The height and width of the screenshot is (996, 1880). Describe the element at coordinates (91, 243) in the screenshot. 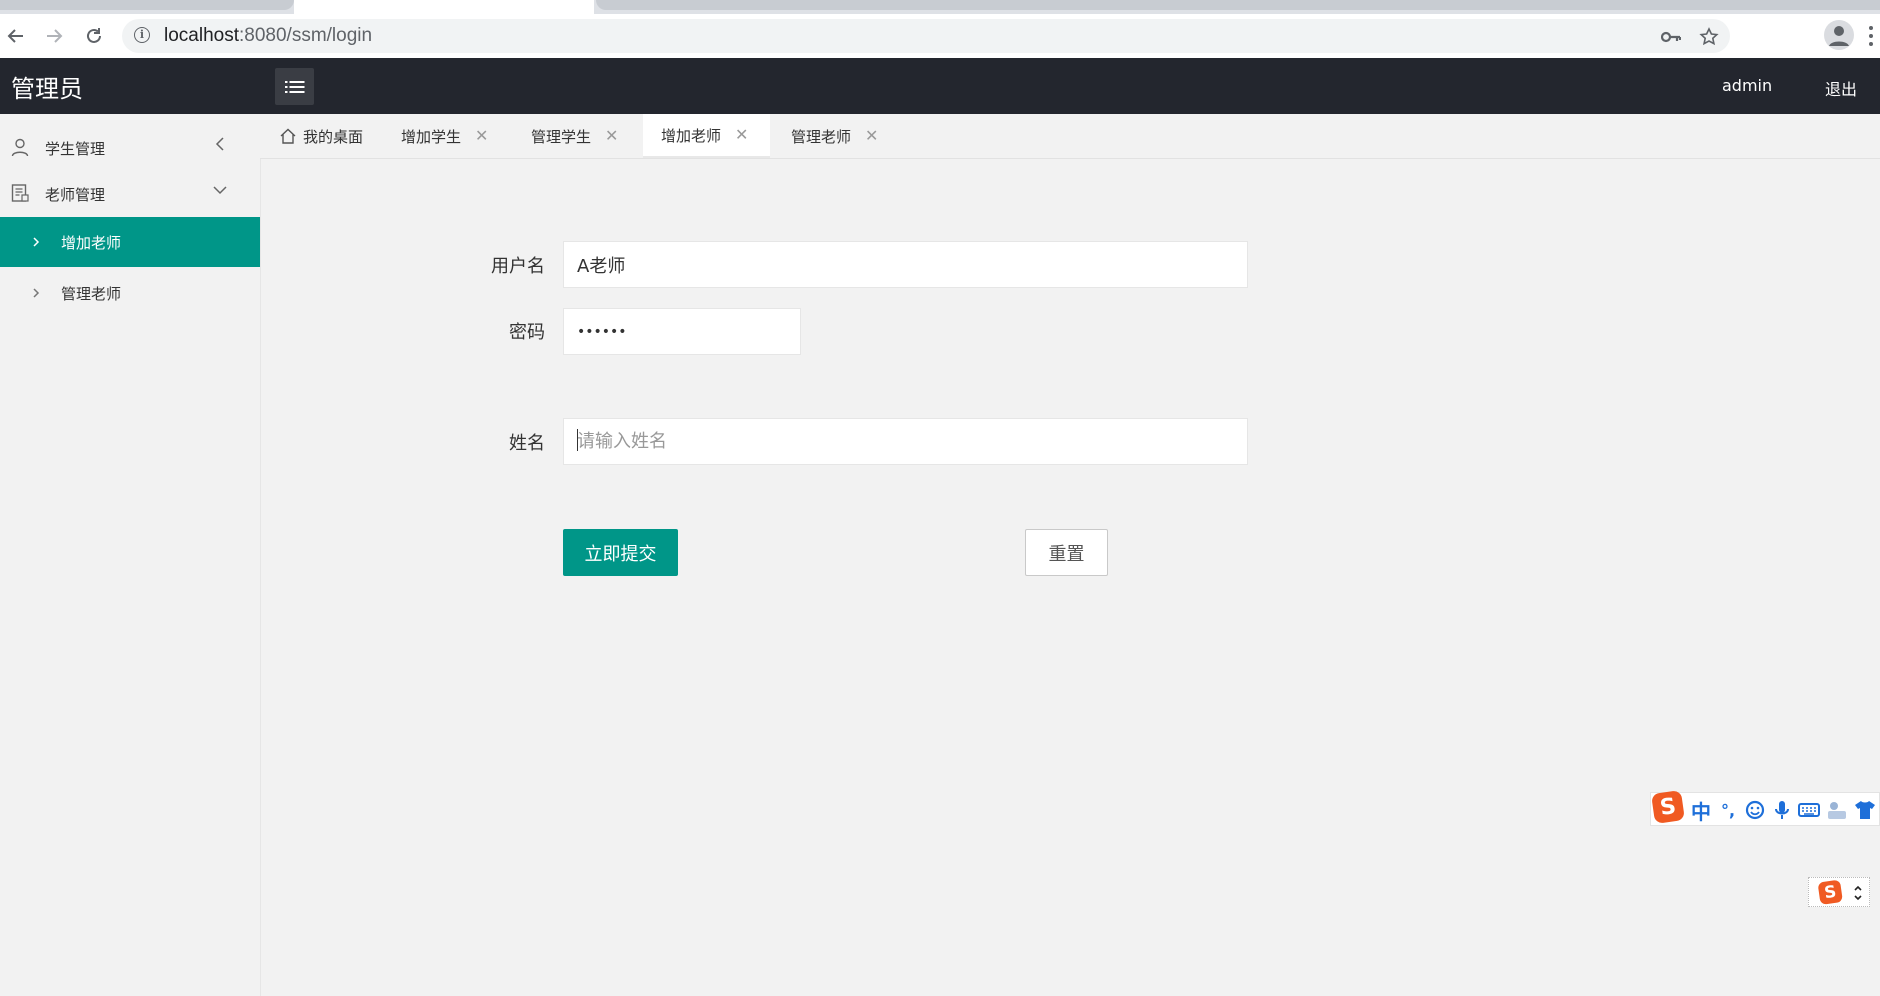

I see `sidebar-item-label: 增加老师` at that location.